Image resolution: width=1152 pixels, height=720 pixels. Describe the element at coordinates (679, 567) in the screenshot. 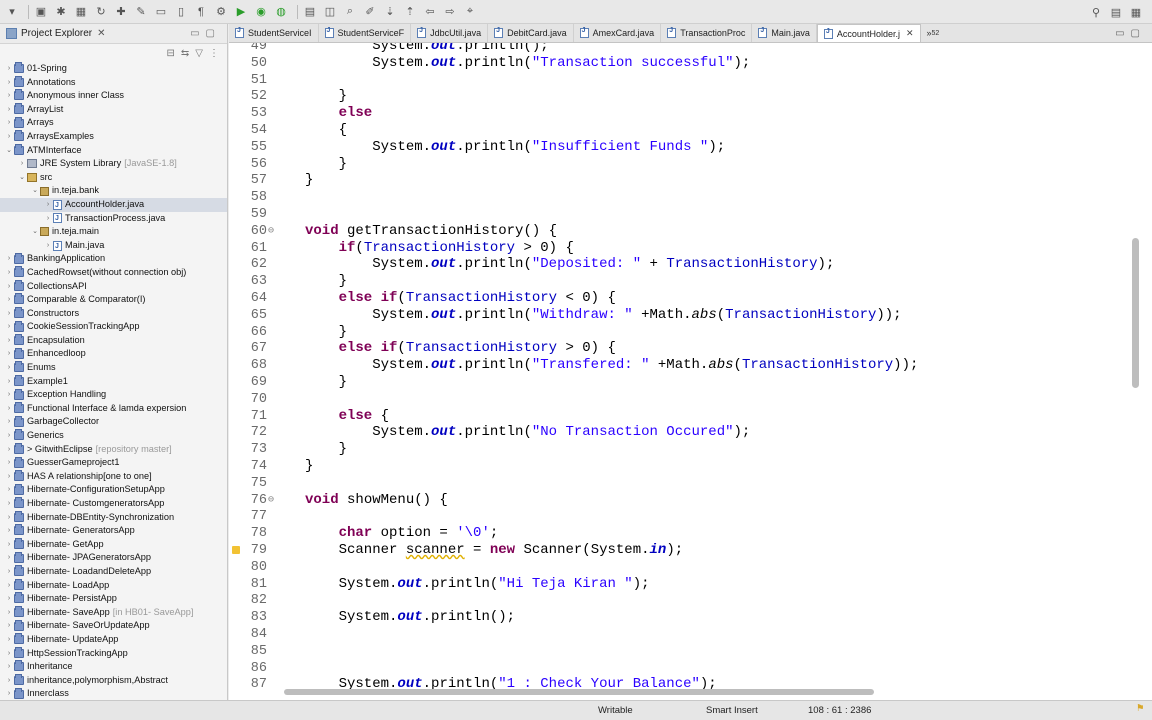

I see `code-line: 80` at that location.